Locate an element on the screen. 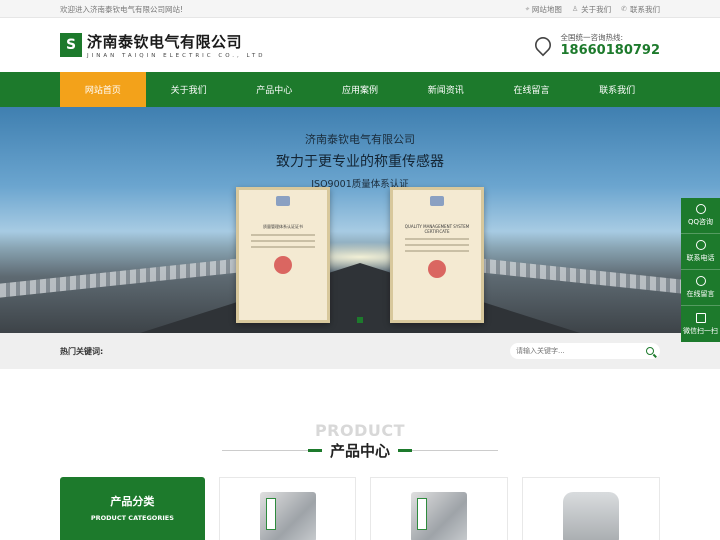 The image size is (720, 540). hotline-label: 全国统一咨询热线: is located at coordinates (592, 37).